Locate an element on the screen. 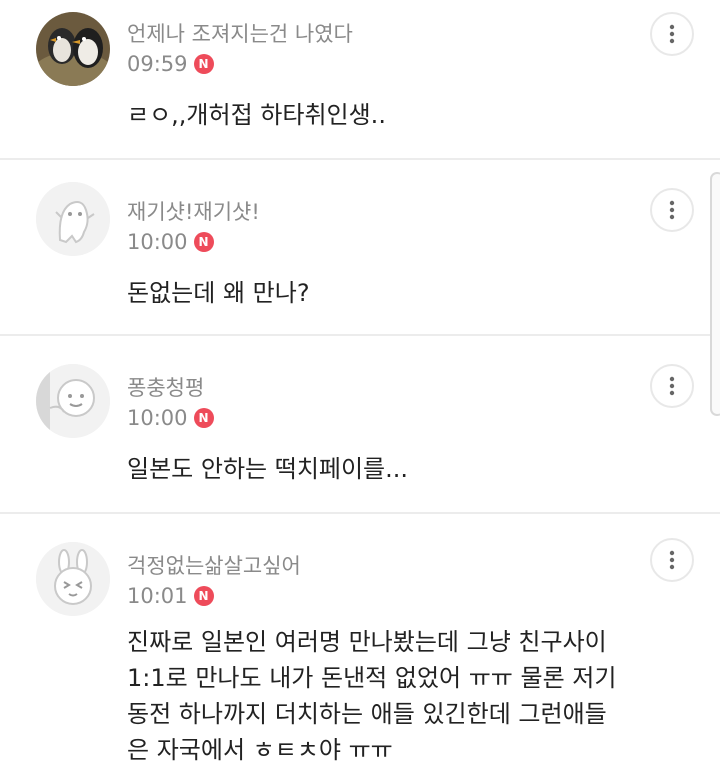 This screenshot has width=720, height=780. default-peeking-avatar is located at coordinates (73, 401).